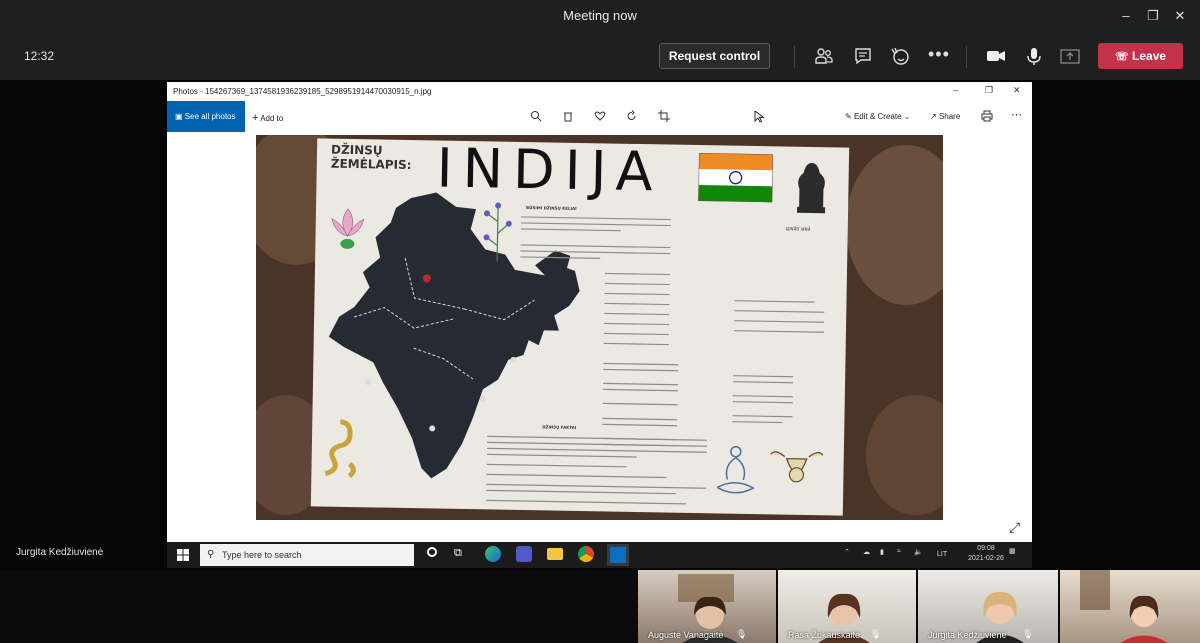  I want to click on request-control-button: Request control, so click(714, 56).